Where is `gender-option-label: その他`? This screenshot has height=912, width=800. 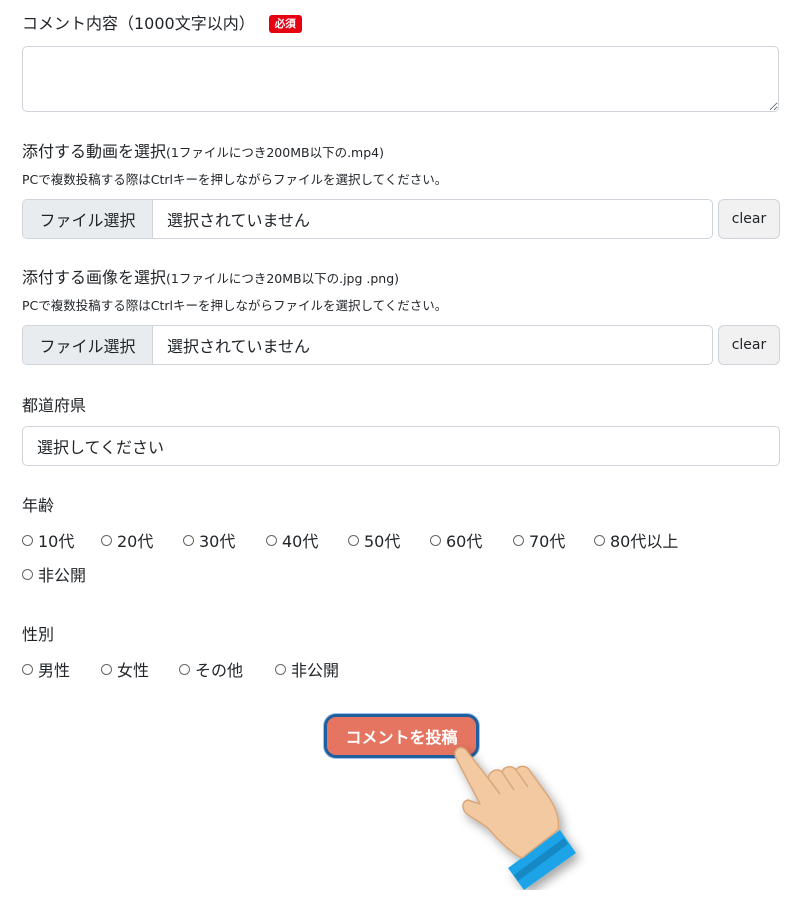
gender-option-label: その他 is located at coordinates (219, 670).